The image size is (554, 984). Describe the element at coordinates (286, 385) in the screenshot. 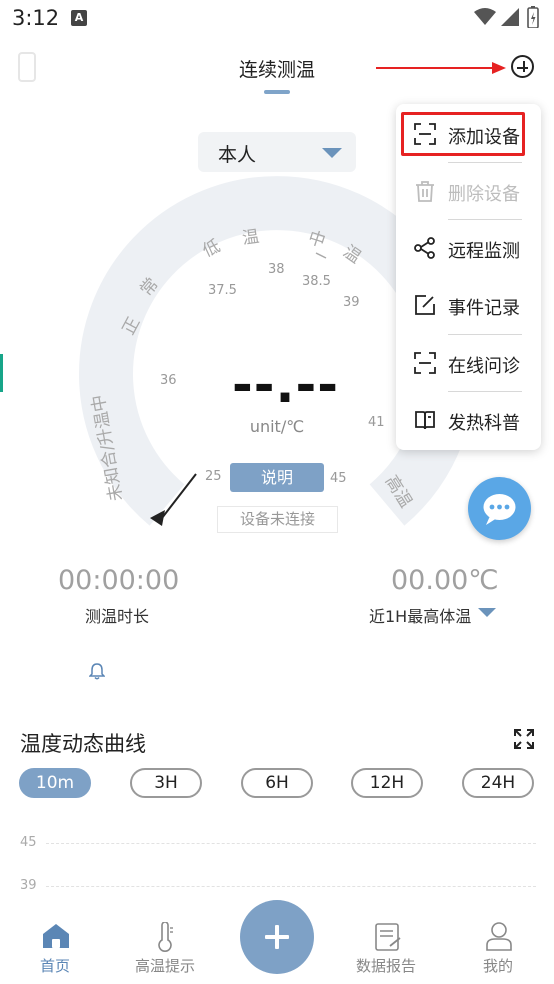

I see `temperature-reading: --.--` at that location.